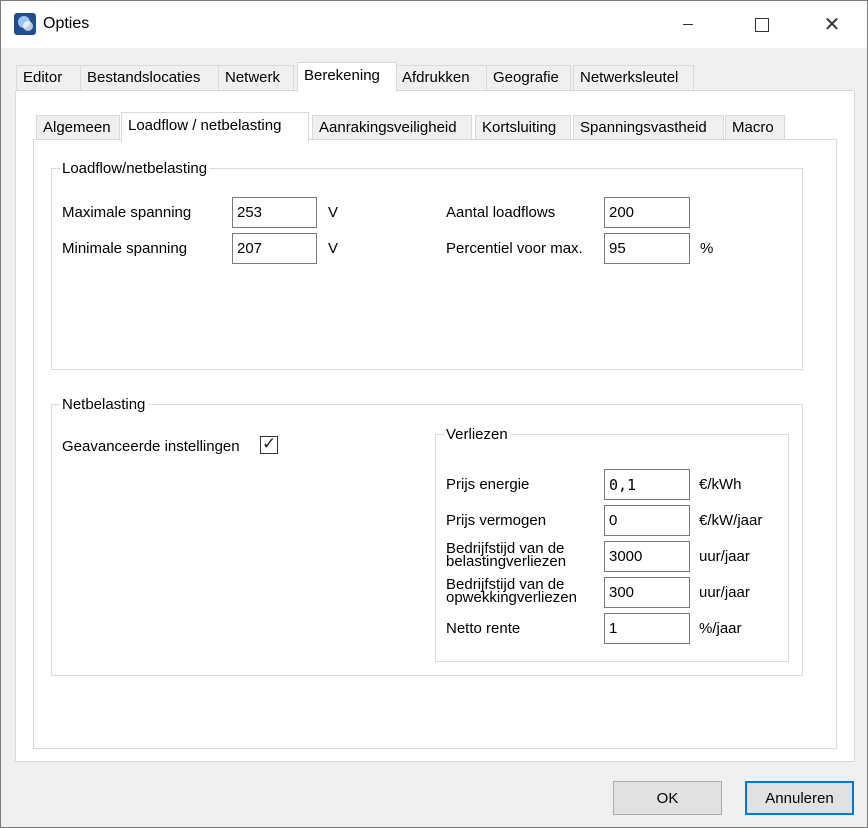 Image resolution: width=868 pixels, height=828 pixels. I want to click on tab-berekening: Berekening, so click(347, 77).